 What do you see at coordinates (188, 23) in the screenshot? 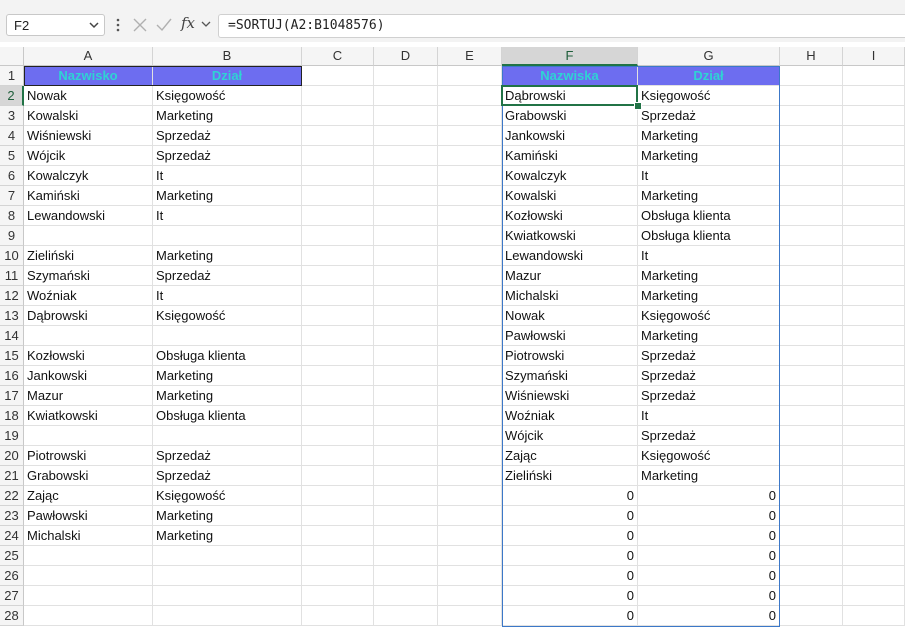
I see `fx-icon: fx` at bounding box center [188, 23].